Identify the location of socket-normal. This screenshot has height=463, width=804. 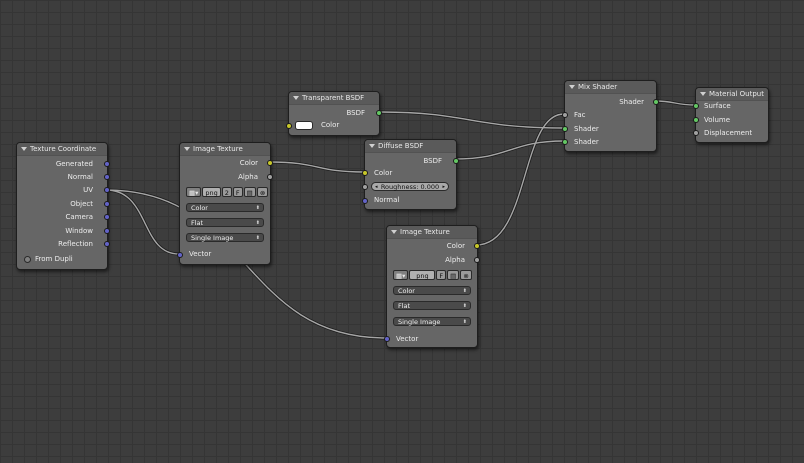
(107, 177).